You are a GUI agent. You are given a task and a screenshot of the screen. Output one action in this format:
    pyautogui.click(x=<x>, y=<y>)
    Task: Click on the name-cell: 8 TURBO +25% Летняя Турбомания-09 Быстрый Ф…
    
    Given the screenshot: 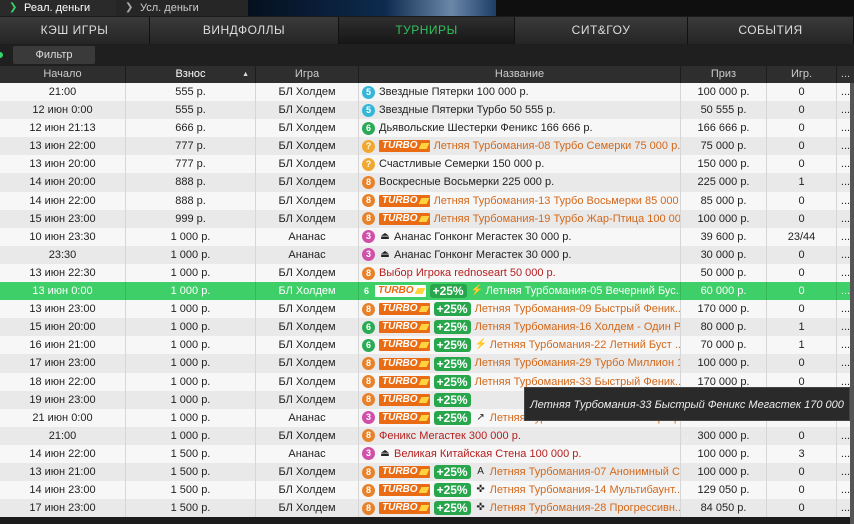 What is the action you would take?
    pyautogui.click(x=520, y=309)
    